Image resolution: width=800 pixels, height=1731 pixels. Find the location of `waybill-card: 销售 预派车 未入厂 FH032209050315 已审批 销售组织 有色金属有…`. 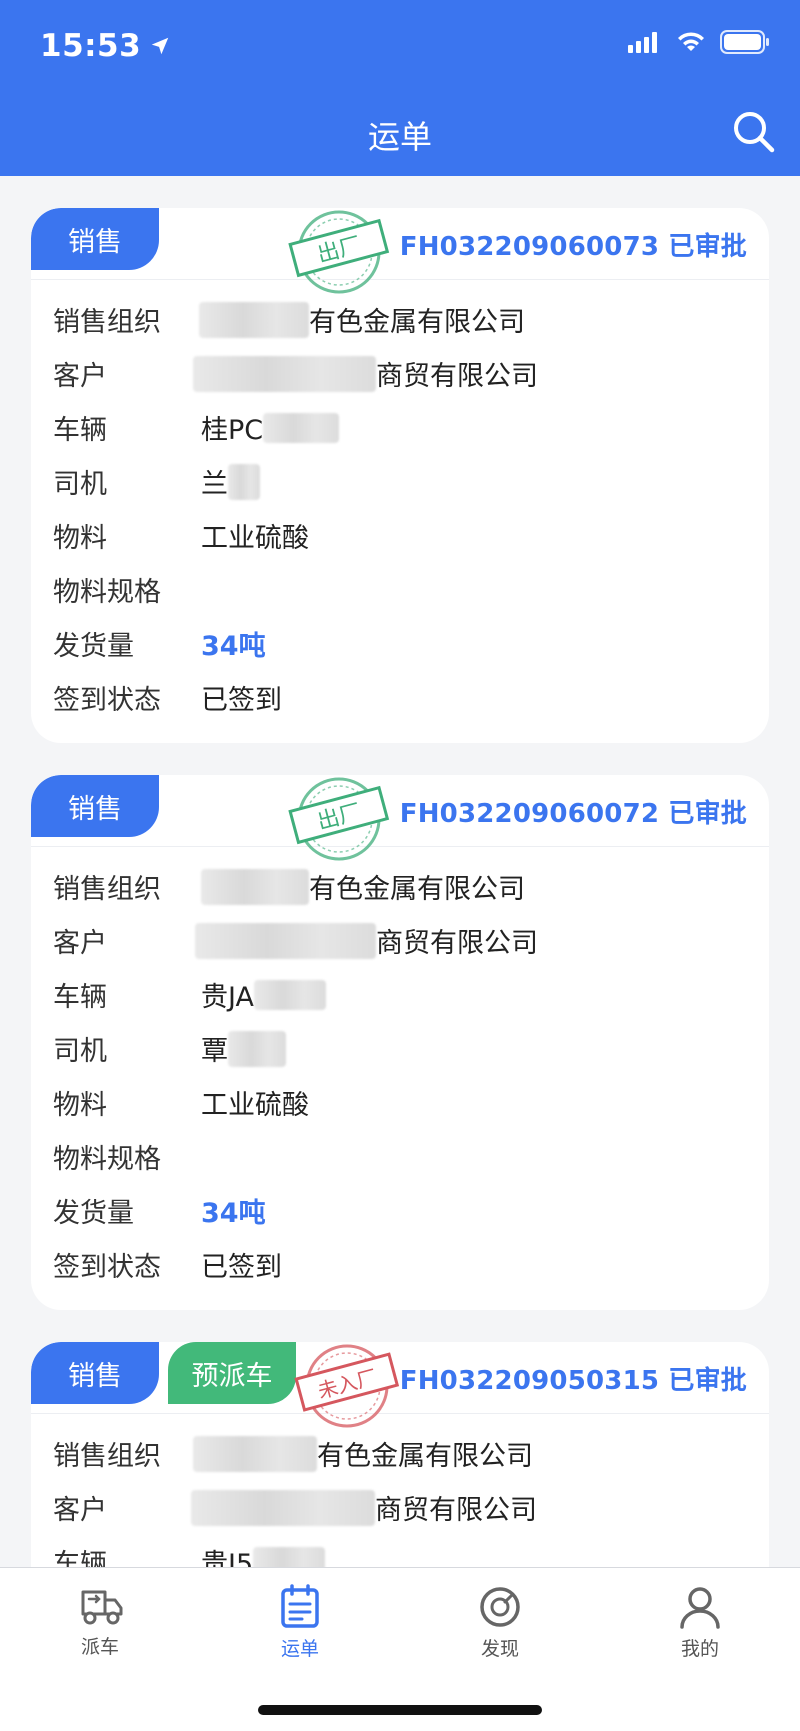

waybill-card: 销售 预派车 未入厂 FH032209050315 已审批 销售组织 有色金属有… is located at coordinates (400, 1472).